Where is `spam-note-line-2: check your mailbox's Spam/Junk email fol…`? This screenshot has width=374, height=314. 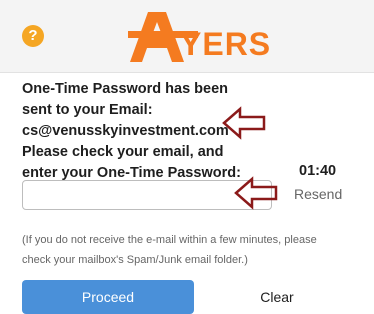 spam-note-line-2: check your mailbox's Spam/Junk email fol… is located at coordinates (135, 260).